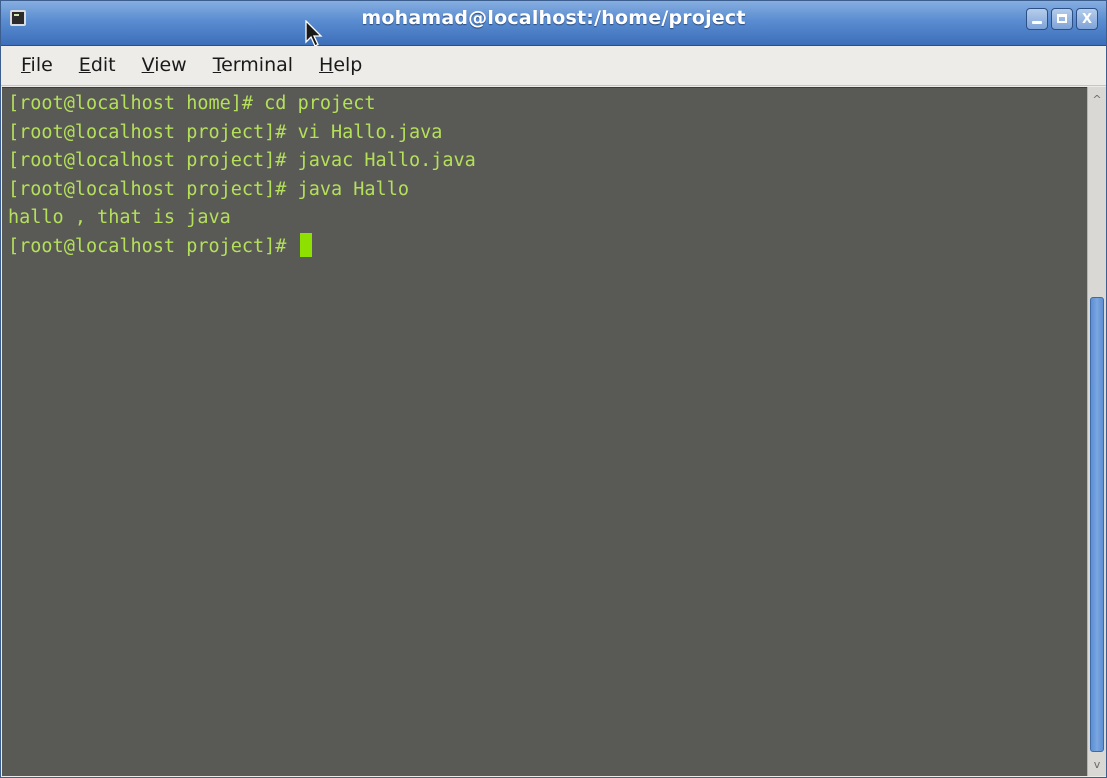  Describe the element at coordinates (1097, 99) in the screenshot. I see `scroll-up-icon: ^` at that location.